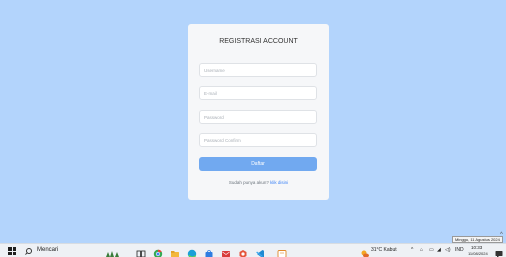 The width and height of the screenshot is (506, 257). What do you see at coordinates (48, 250) in the screenshot?
I see `search-label: Mencari` at bounding box center [48, 250].